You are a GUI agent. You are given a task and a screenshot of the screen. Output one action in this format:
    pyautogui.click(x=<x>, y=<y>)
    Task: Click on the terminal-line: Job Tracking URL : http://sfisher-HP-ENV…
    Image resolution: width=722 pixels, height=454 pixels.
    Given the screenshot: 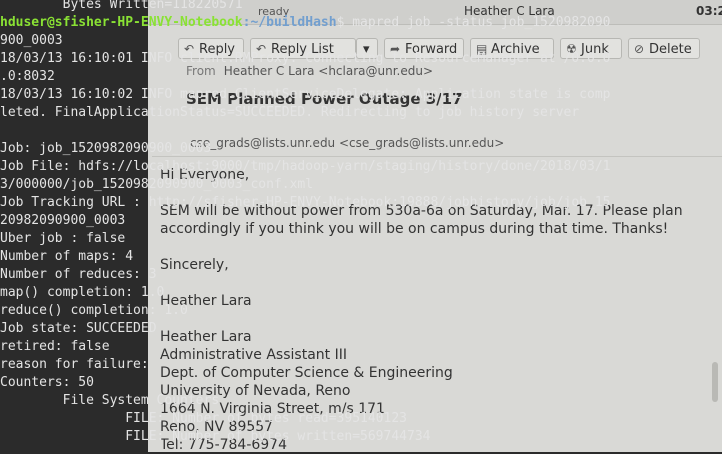 What is the action you would take?
    pyautogui.click(x=305, y=202)
    